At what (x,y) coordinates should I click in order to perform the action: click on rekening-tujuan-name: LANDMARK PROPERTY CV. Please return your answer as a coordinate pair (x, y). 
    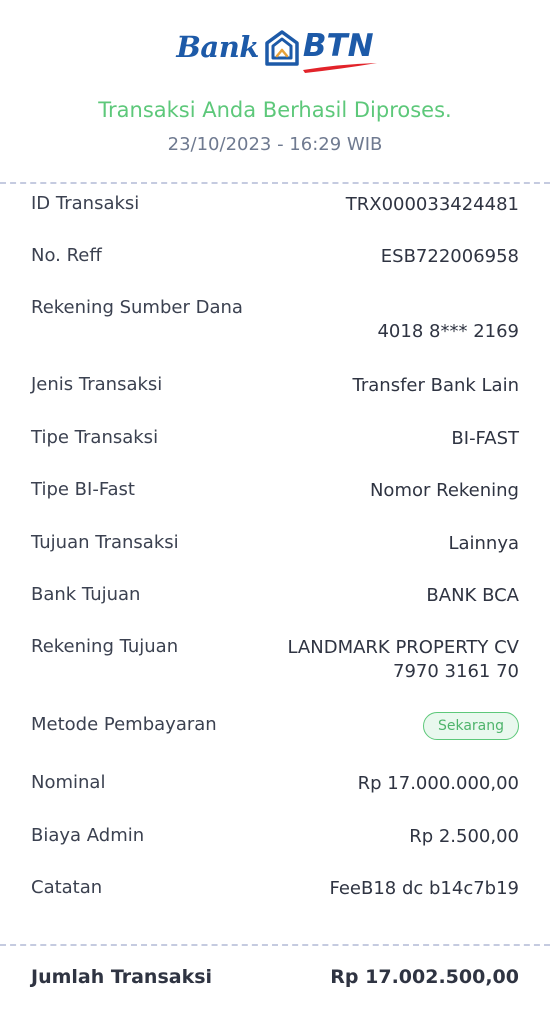
    Looking at the image, I should click on (403, 647).